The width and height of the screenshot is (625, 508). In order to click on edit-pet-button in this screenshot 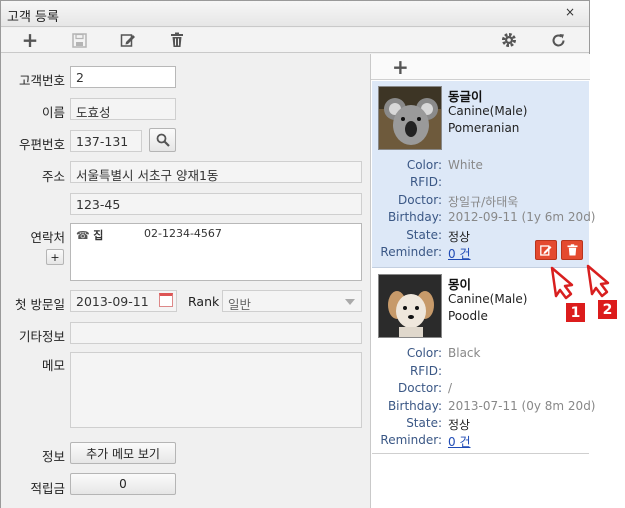, I will do `click(546, 250)`.